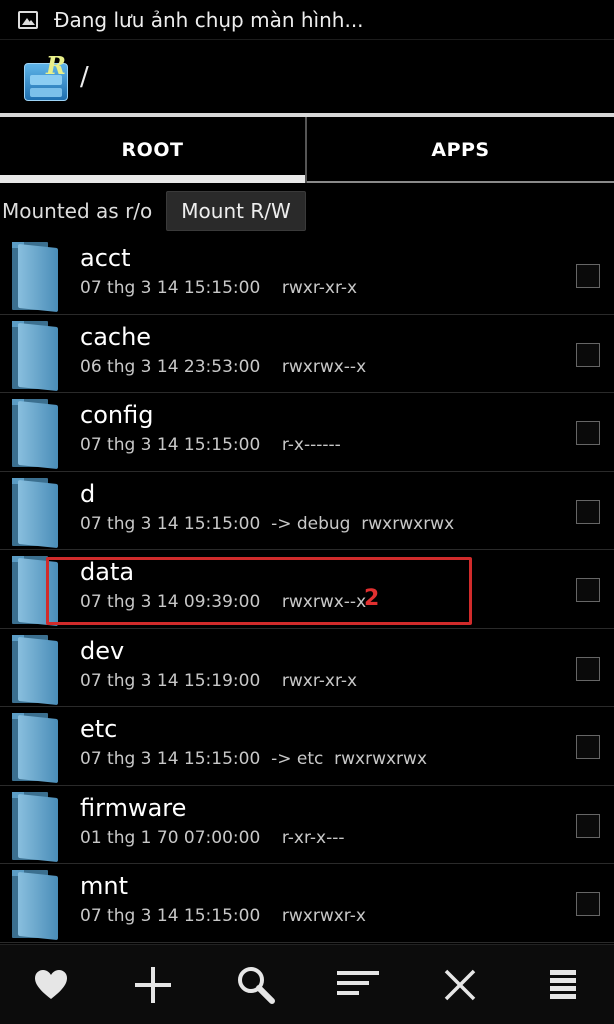  I want to click on file-row-dev: dev 07 thg 3 14 15:19:00 rwxr-xr-x, so click(307, 668).